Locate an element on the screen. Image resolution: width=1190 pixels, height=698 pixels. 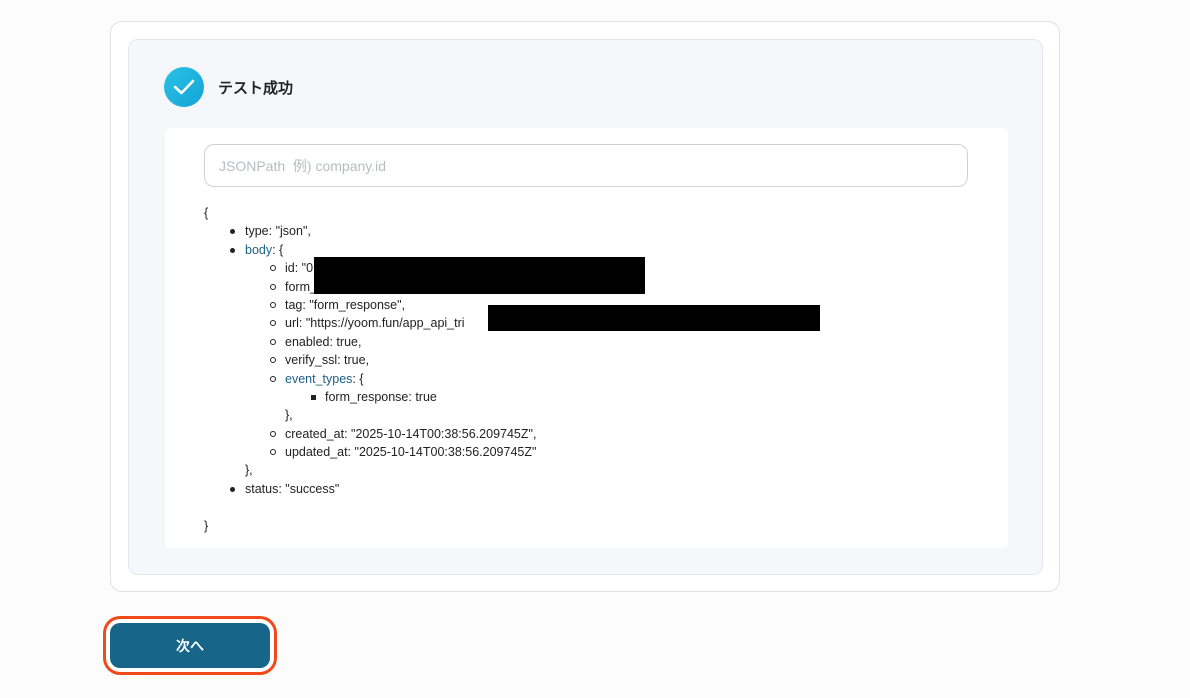
json-body-key: body is located at coordinates (258, 250).